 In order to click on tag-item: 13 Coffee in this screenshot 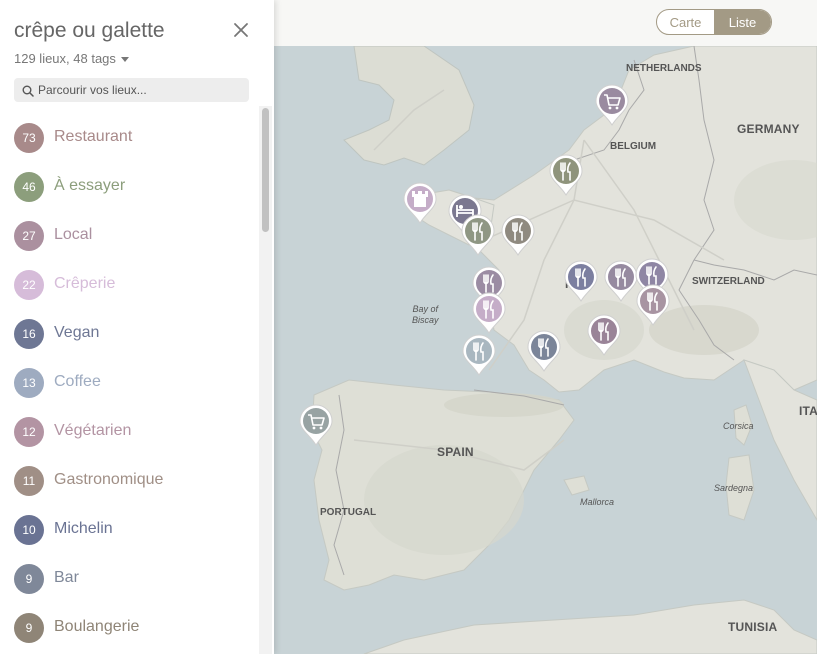, I will do `click(129, 382)`.